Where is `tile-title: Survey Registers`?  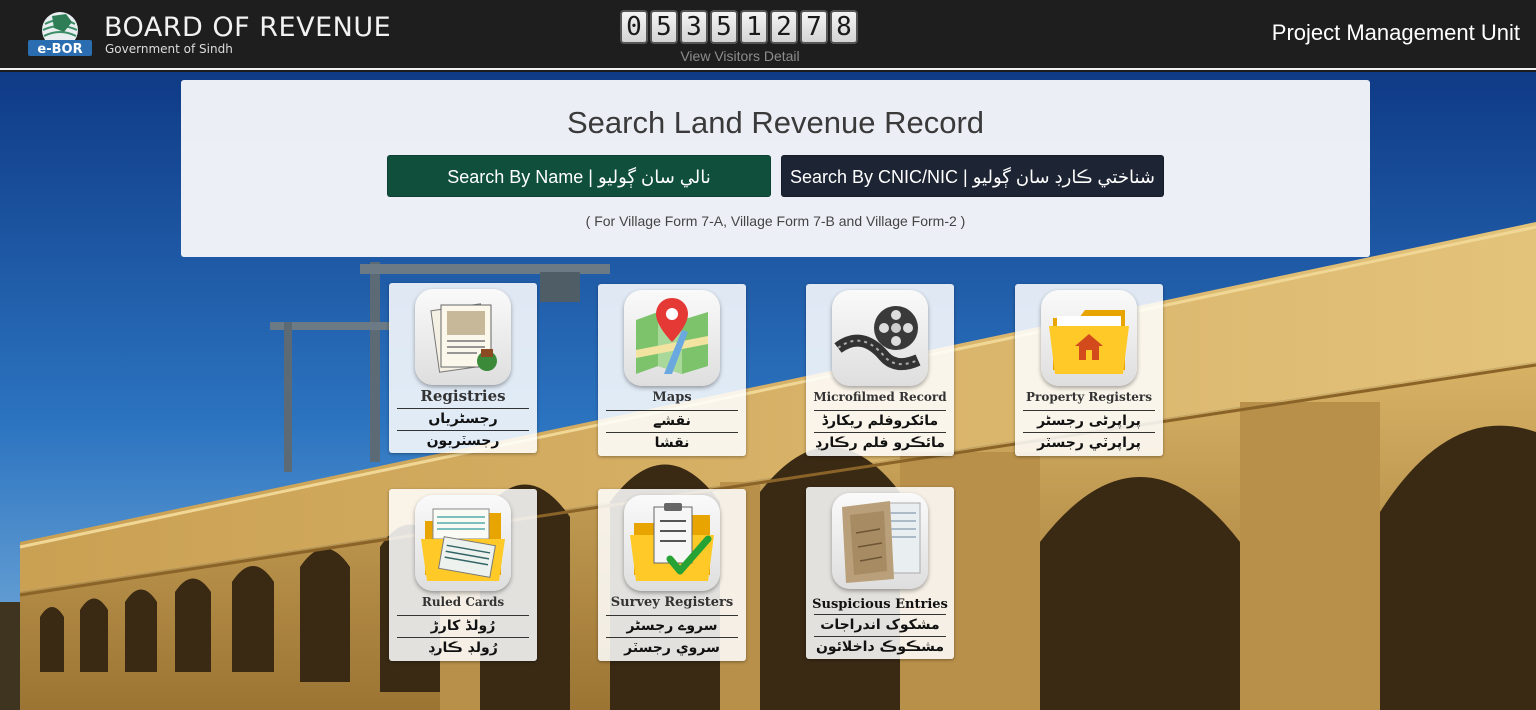
tile-title: Survey Registers is located at coordinates (672, 602).